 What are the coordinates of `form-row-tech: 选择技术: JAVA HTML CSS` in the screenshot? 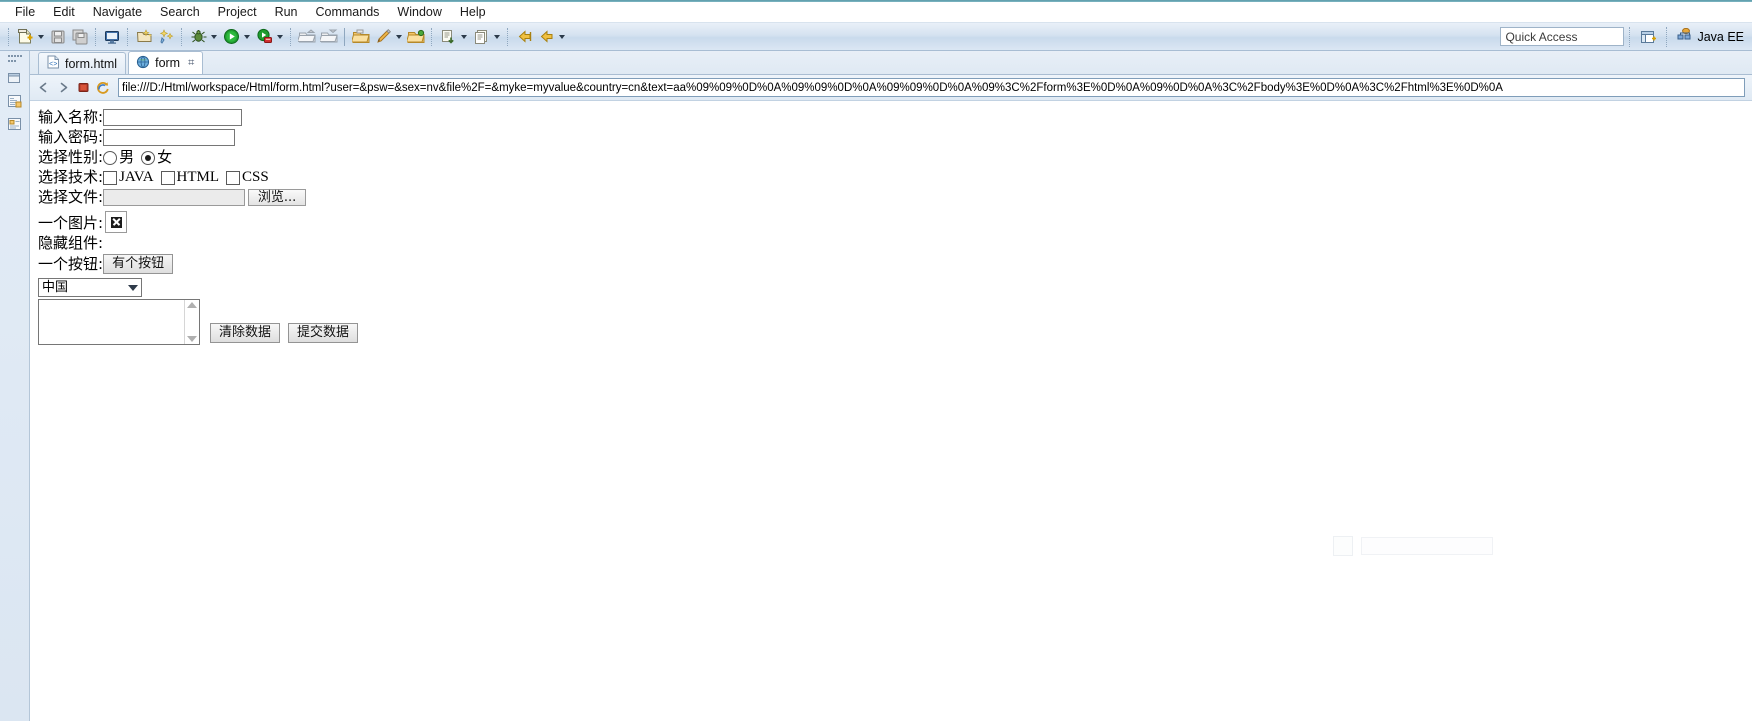 It's located at (895, 177).